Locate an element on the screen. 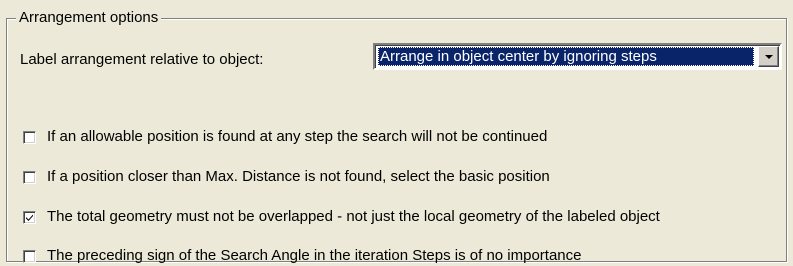  label-arrangement-label: Label arrangement relative to object: is located at coordinates (142, 59).